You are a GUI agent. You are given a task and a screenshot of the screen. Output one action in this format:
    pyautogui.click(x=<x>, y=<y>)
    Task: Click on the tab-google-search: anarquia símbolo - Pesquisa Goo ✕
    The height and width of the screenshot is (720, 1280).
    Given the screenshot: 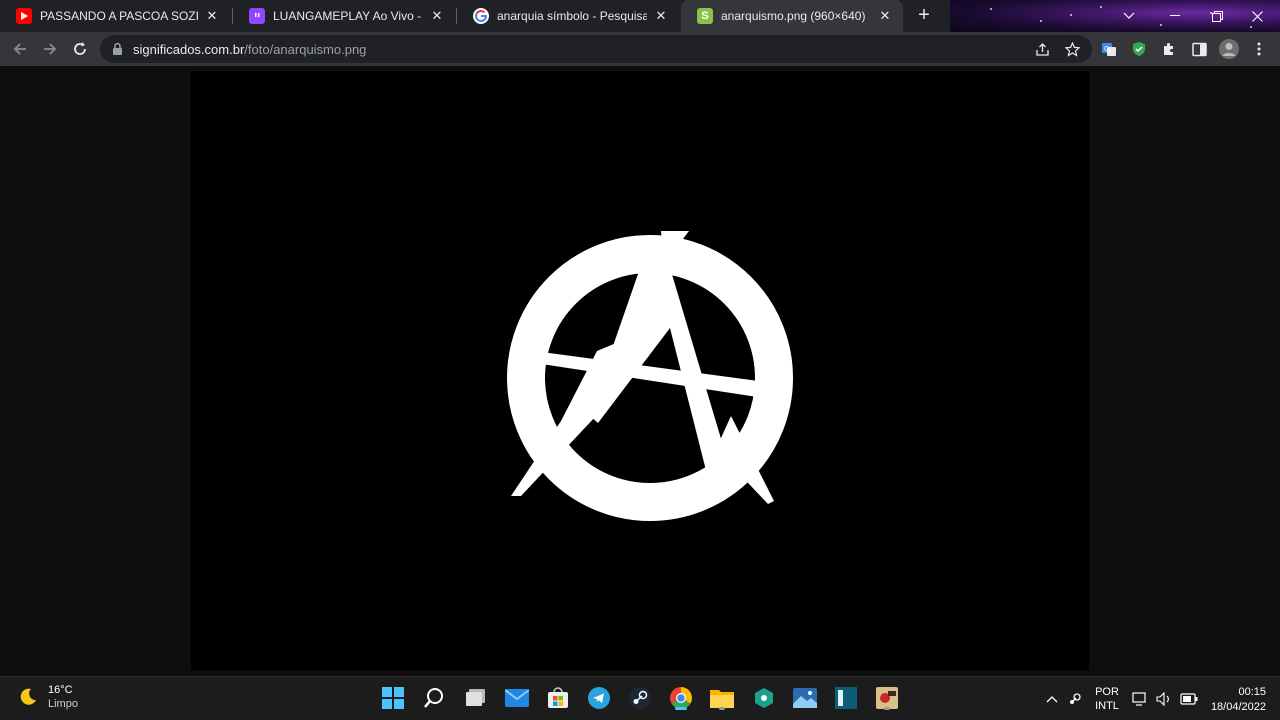 What is the action you would take?
    pyautogui.click(x=568, y=16)
    